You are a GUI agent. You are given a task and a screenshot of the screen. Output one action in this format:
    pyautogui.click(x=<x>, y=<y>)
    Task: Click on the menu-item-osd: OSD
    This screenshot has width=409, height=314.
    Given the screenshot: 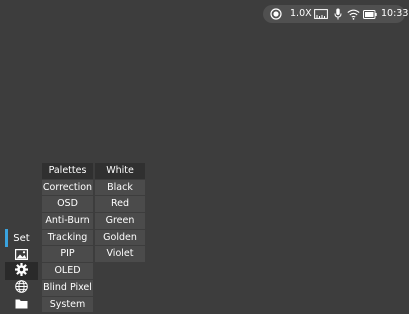 What is the action you would take?
    pyautogui.click(x=67, y=204)
    